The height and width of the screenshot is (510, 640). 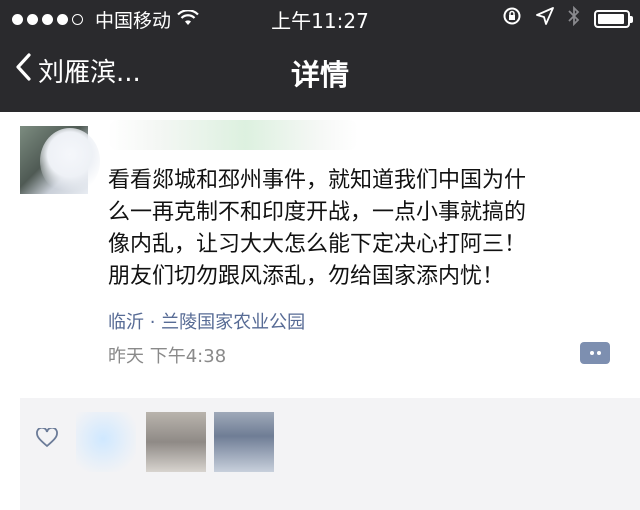 I want to click on post-timestamp: 昨天 下午4:38, so click(x=167, y=356).